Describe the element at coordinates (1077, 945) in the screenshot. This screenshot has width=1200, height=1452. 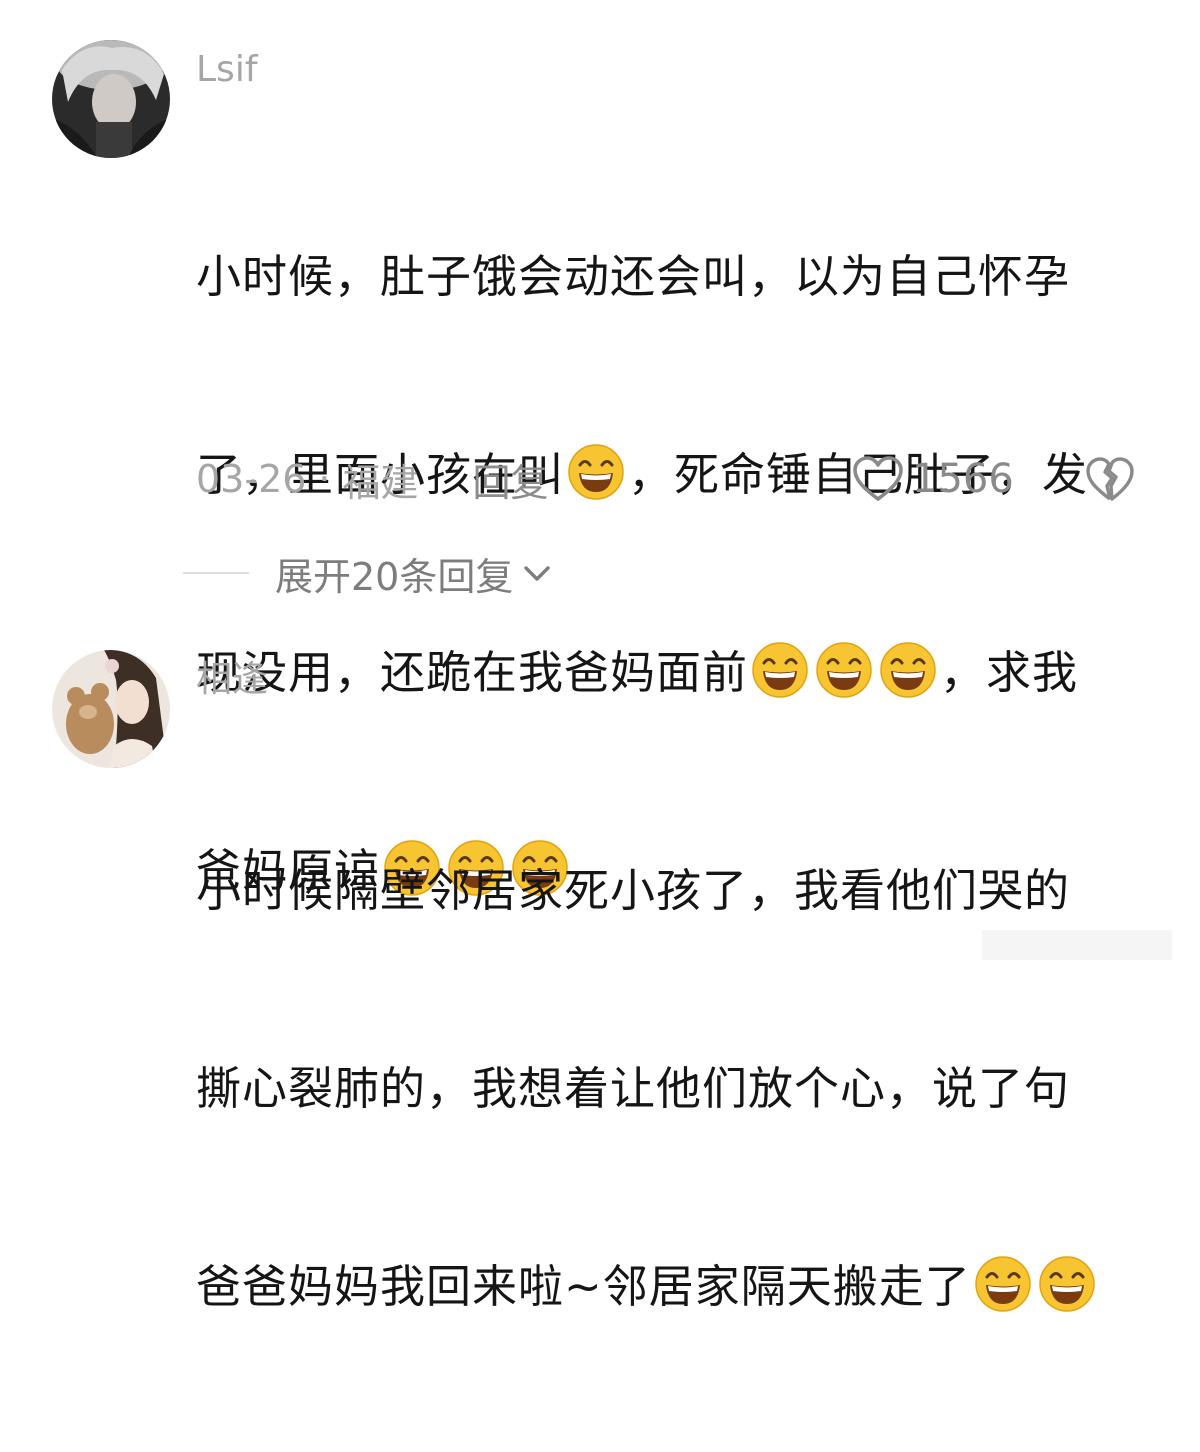
I see `watermark` at that location.